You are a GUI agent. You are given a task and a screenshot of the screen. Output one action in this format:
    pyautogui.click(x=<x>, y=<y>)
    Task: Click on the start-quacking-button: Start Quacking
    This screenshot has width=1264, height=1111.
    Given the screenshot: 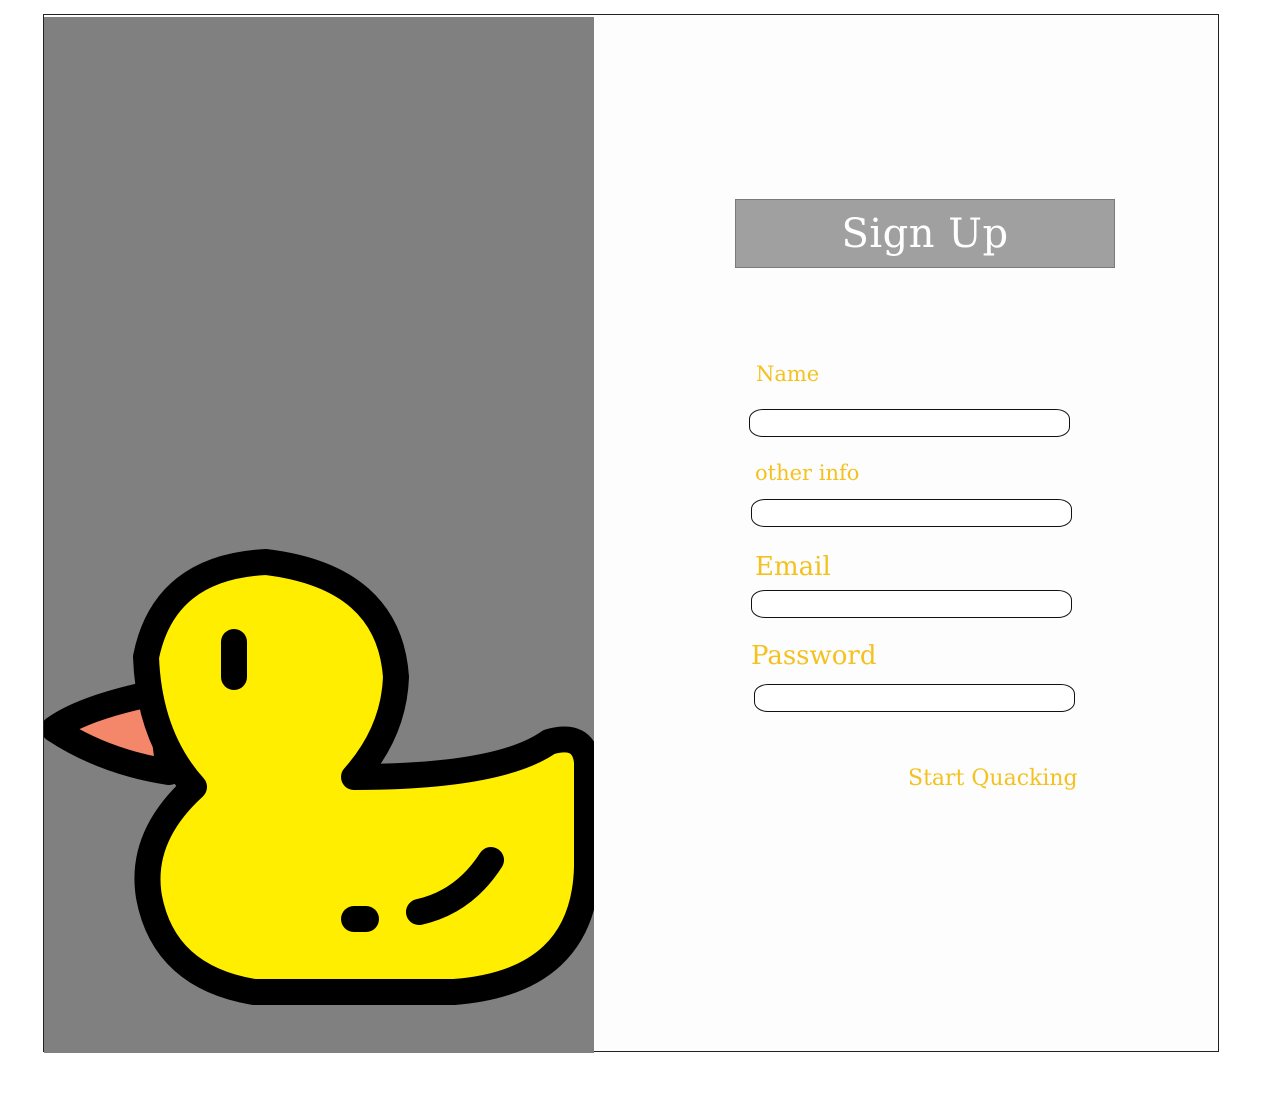 What is the action you would take?
    pyautogui.click(x=993, y=778)
    